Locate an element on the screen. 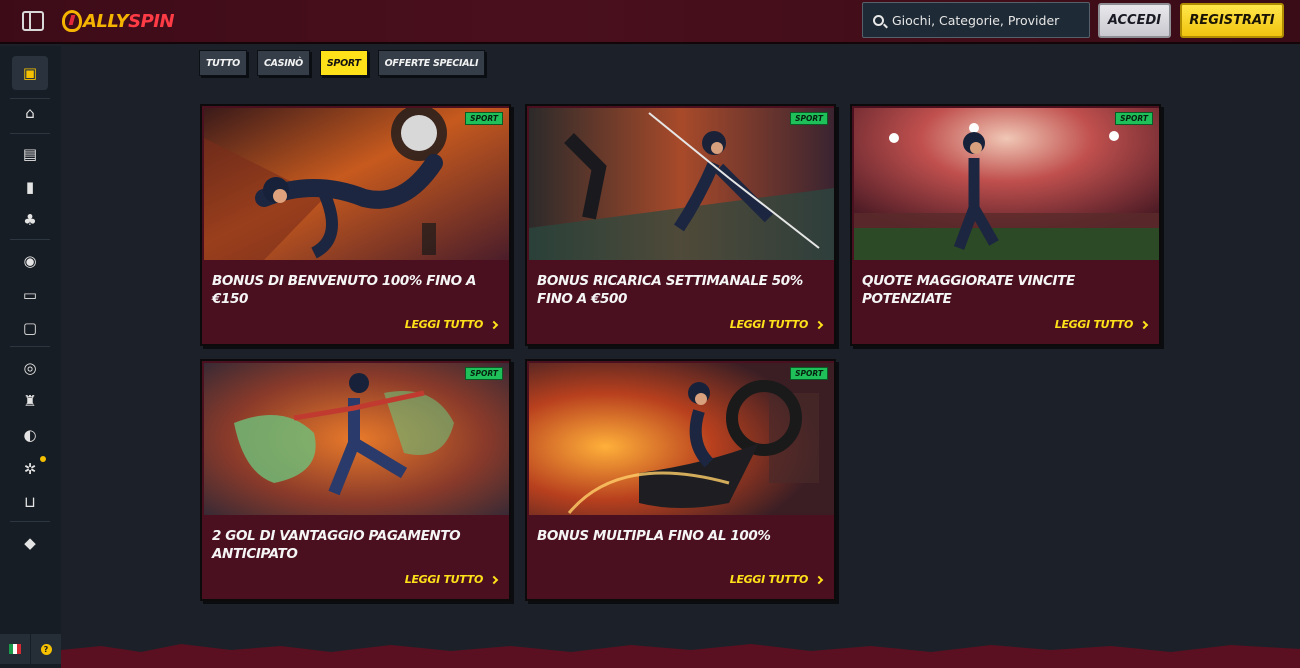 The width and height of the screenshot is (1300, 668). sidebar-item-live-casino: ▢ is located at coordinates (30, 328).